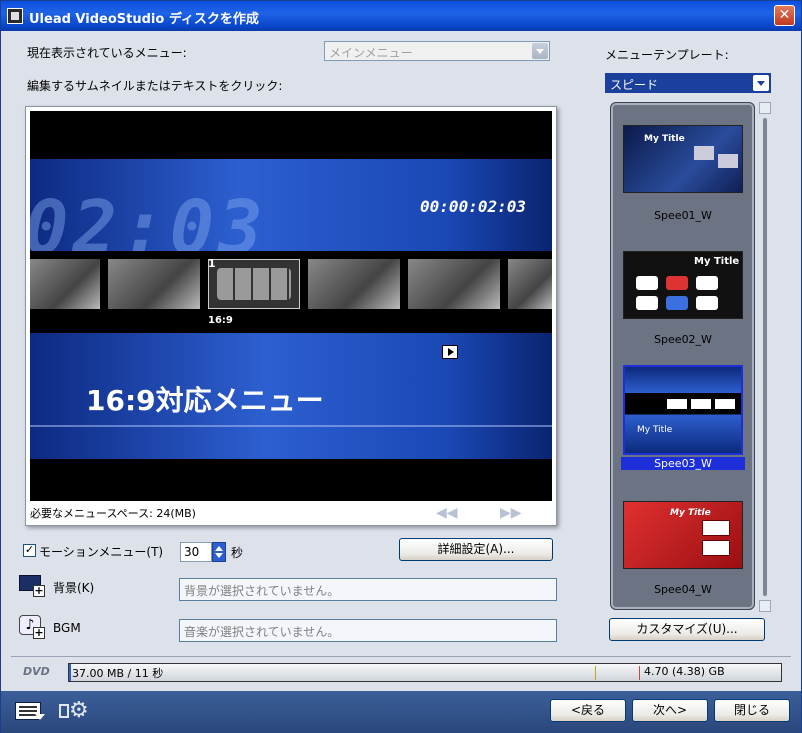 The height and width of the screenshot is (733, 802). What do you see at coordinates (401, 712) in the screenshot?
I see `footer-bar: ⚙ <戻る 次へ> 閉じる` at bounding box center [401, 712].